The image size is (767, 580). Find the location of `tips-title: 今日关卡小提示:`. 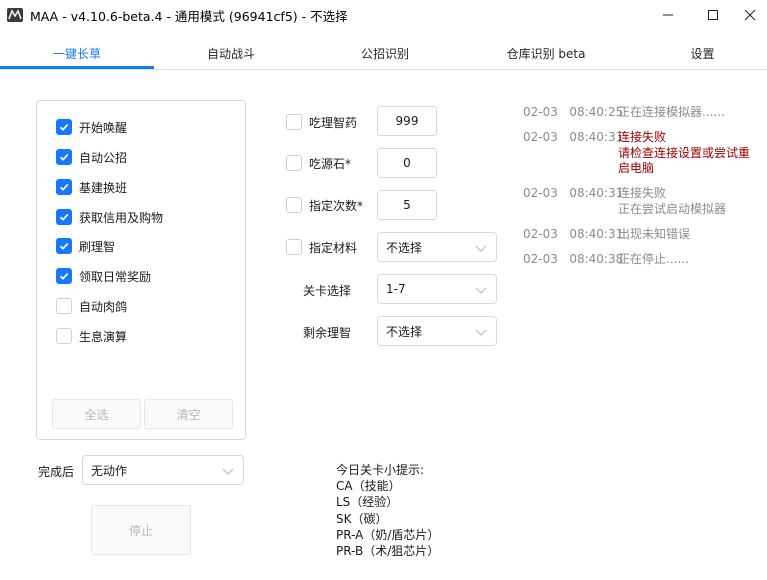

tips-title: 今日关卡小提示: is located at coordinates (380, 470).